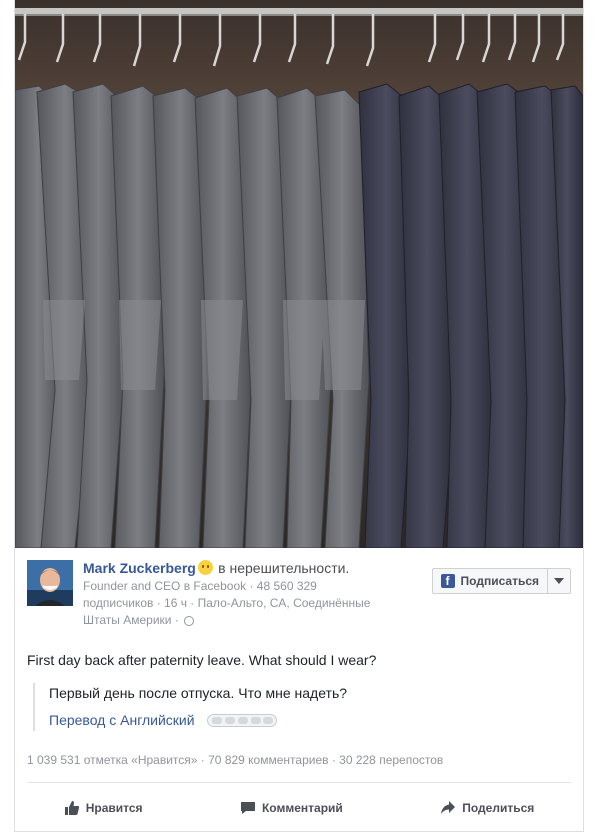  I want to click on mood-text: в нерешительности., so click(284, 568).